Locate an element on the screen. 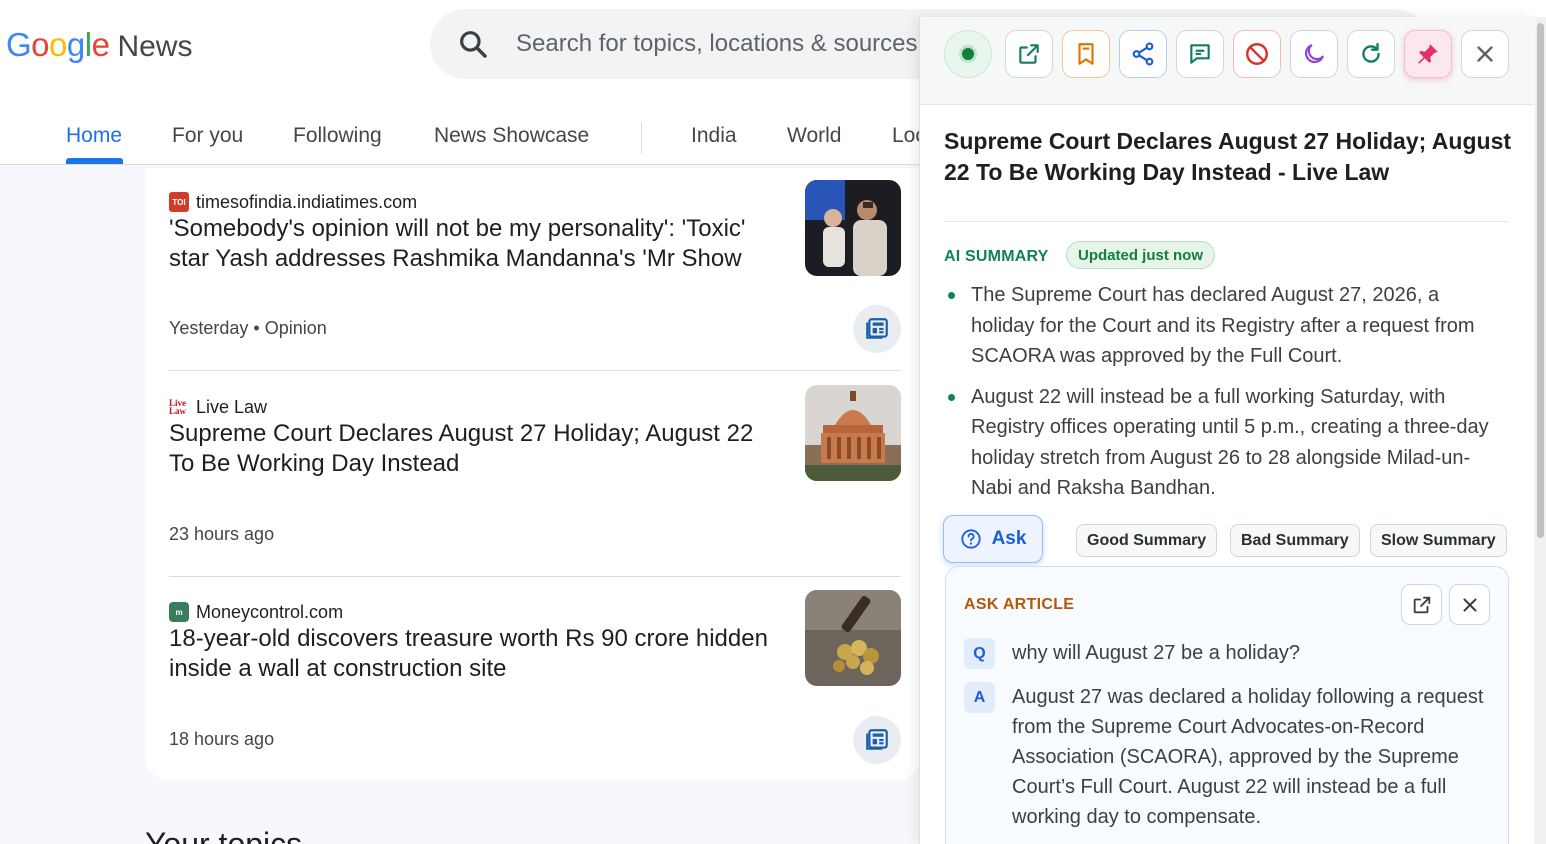 This screenshot has height=844, width=1546. article-time: 23 hours ago is located at coordinates (222, 534).